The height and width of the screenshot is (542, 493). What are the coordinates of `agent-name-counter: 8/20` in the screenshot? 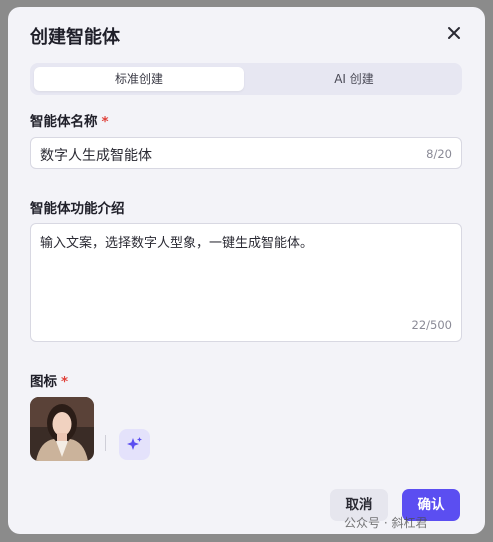 It's located at (439, 154).